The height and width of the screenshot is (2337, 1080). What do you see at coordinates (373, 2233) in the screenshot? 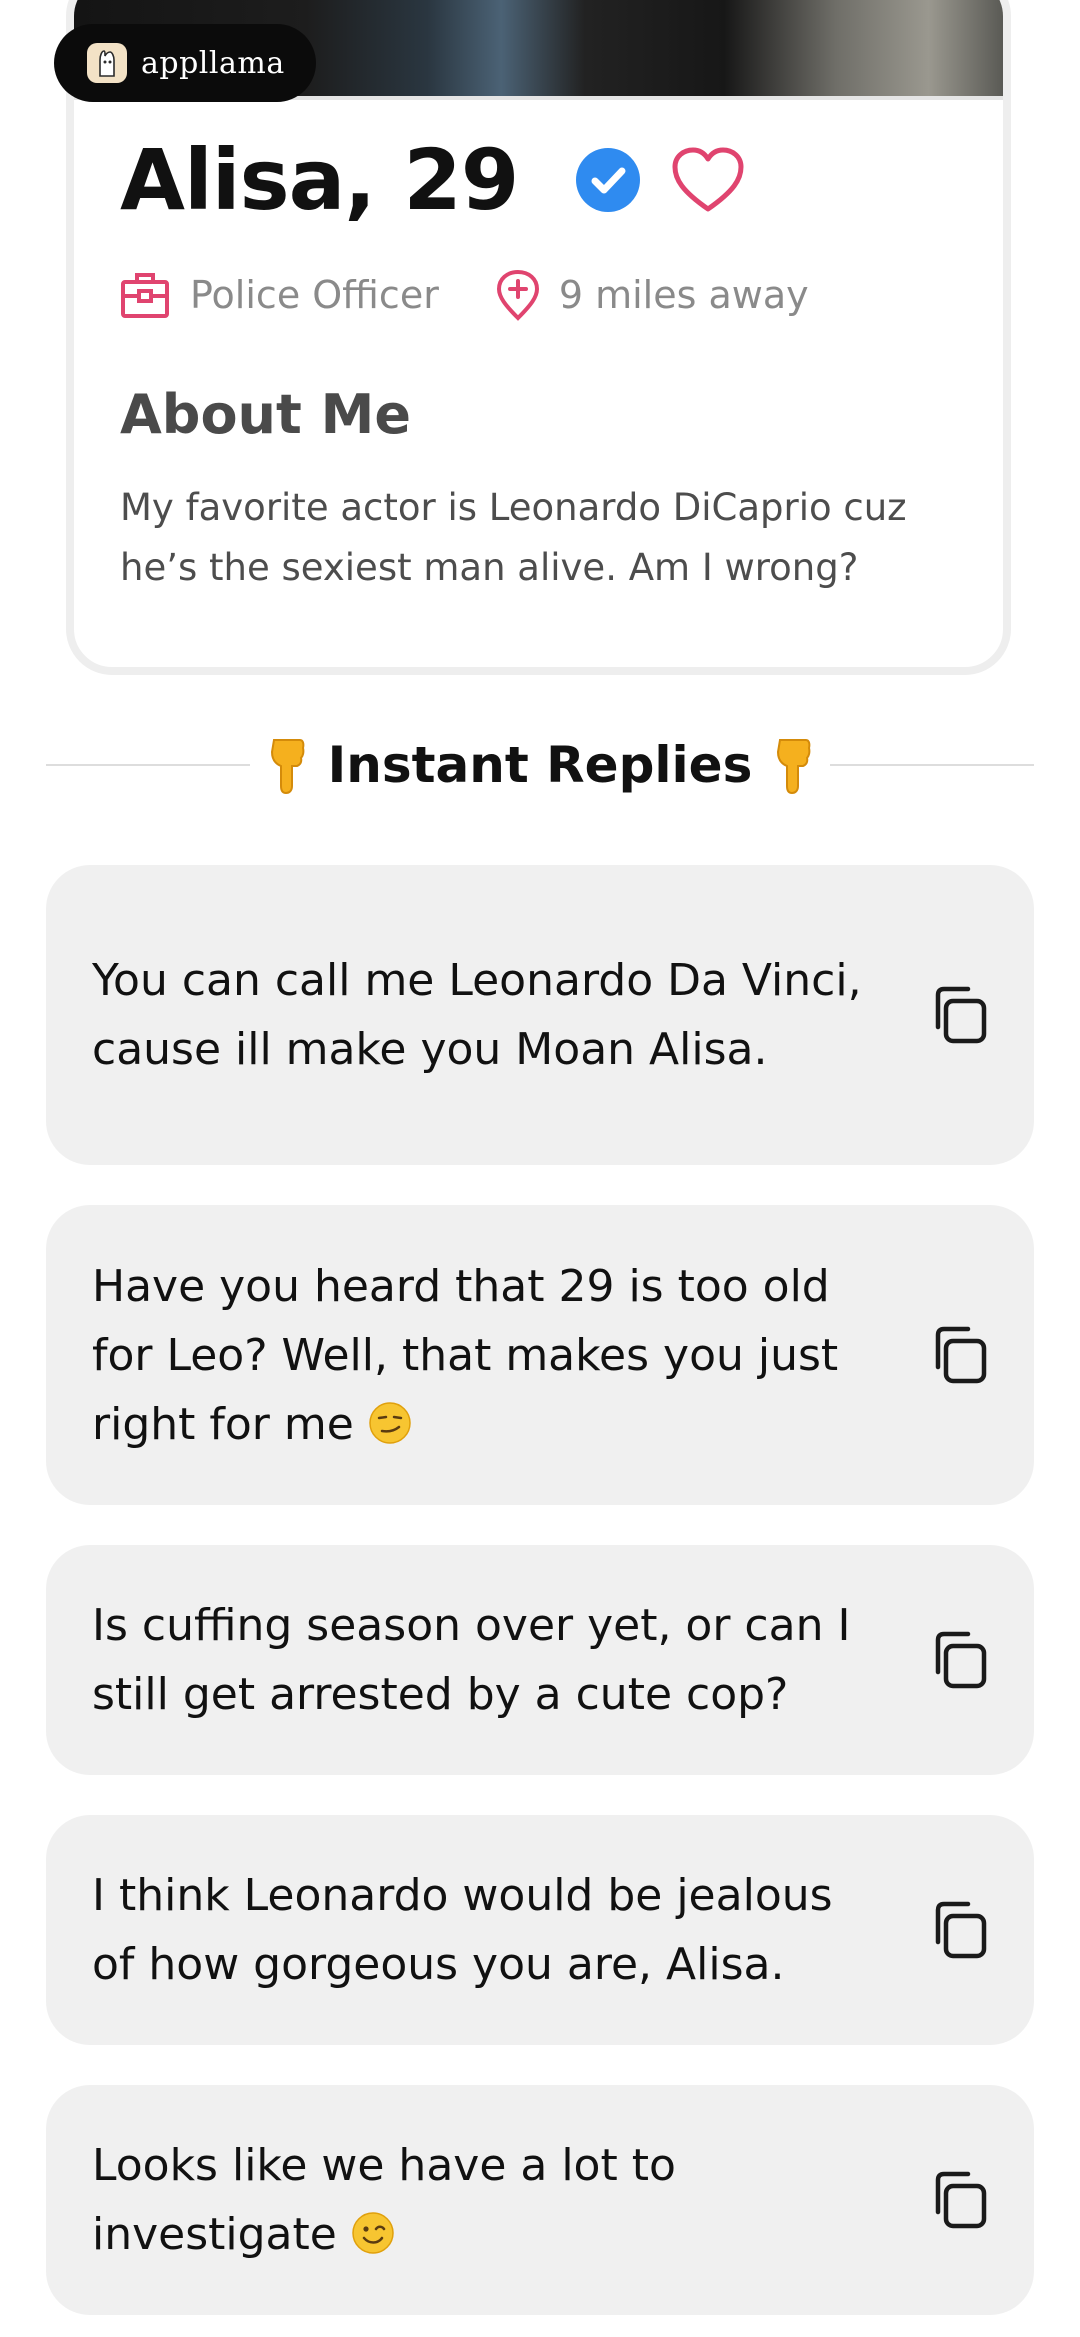
I see `winking-face-emoji-icon` at bounding box center [373, 2233].